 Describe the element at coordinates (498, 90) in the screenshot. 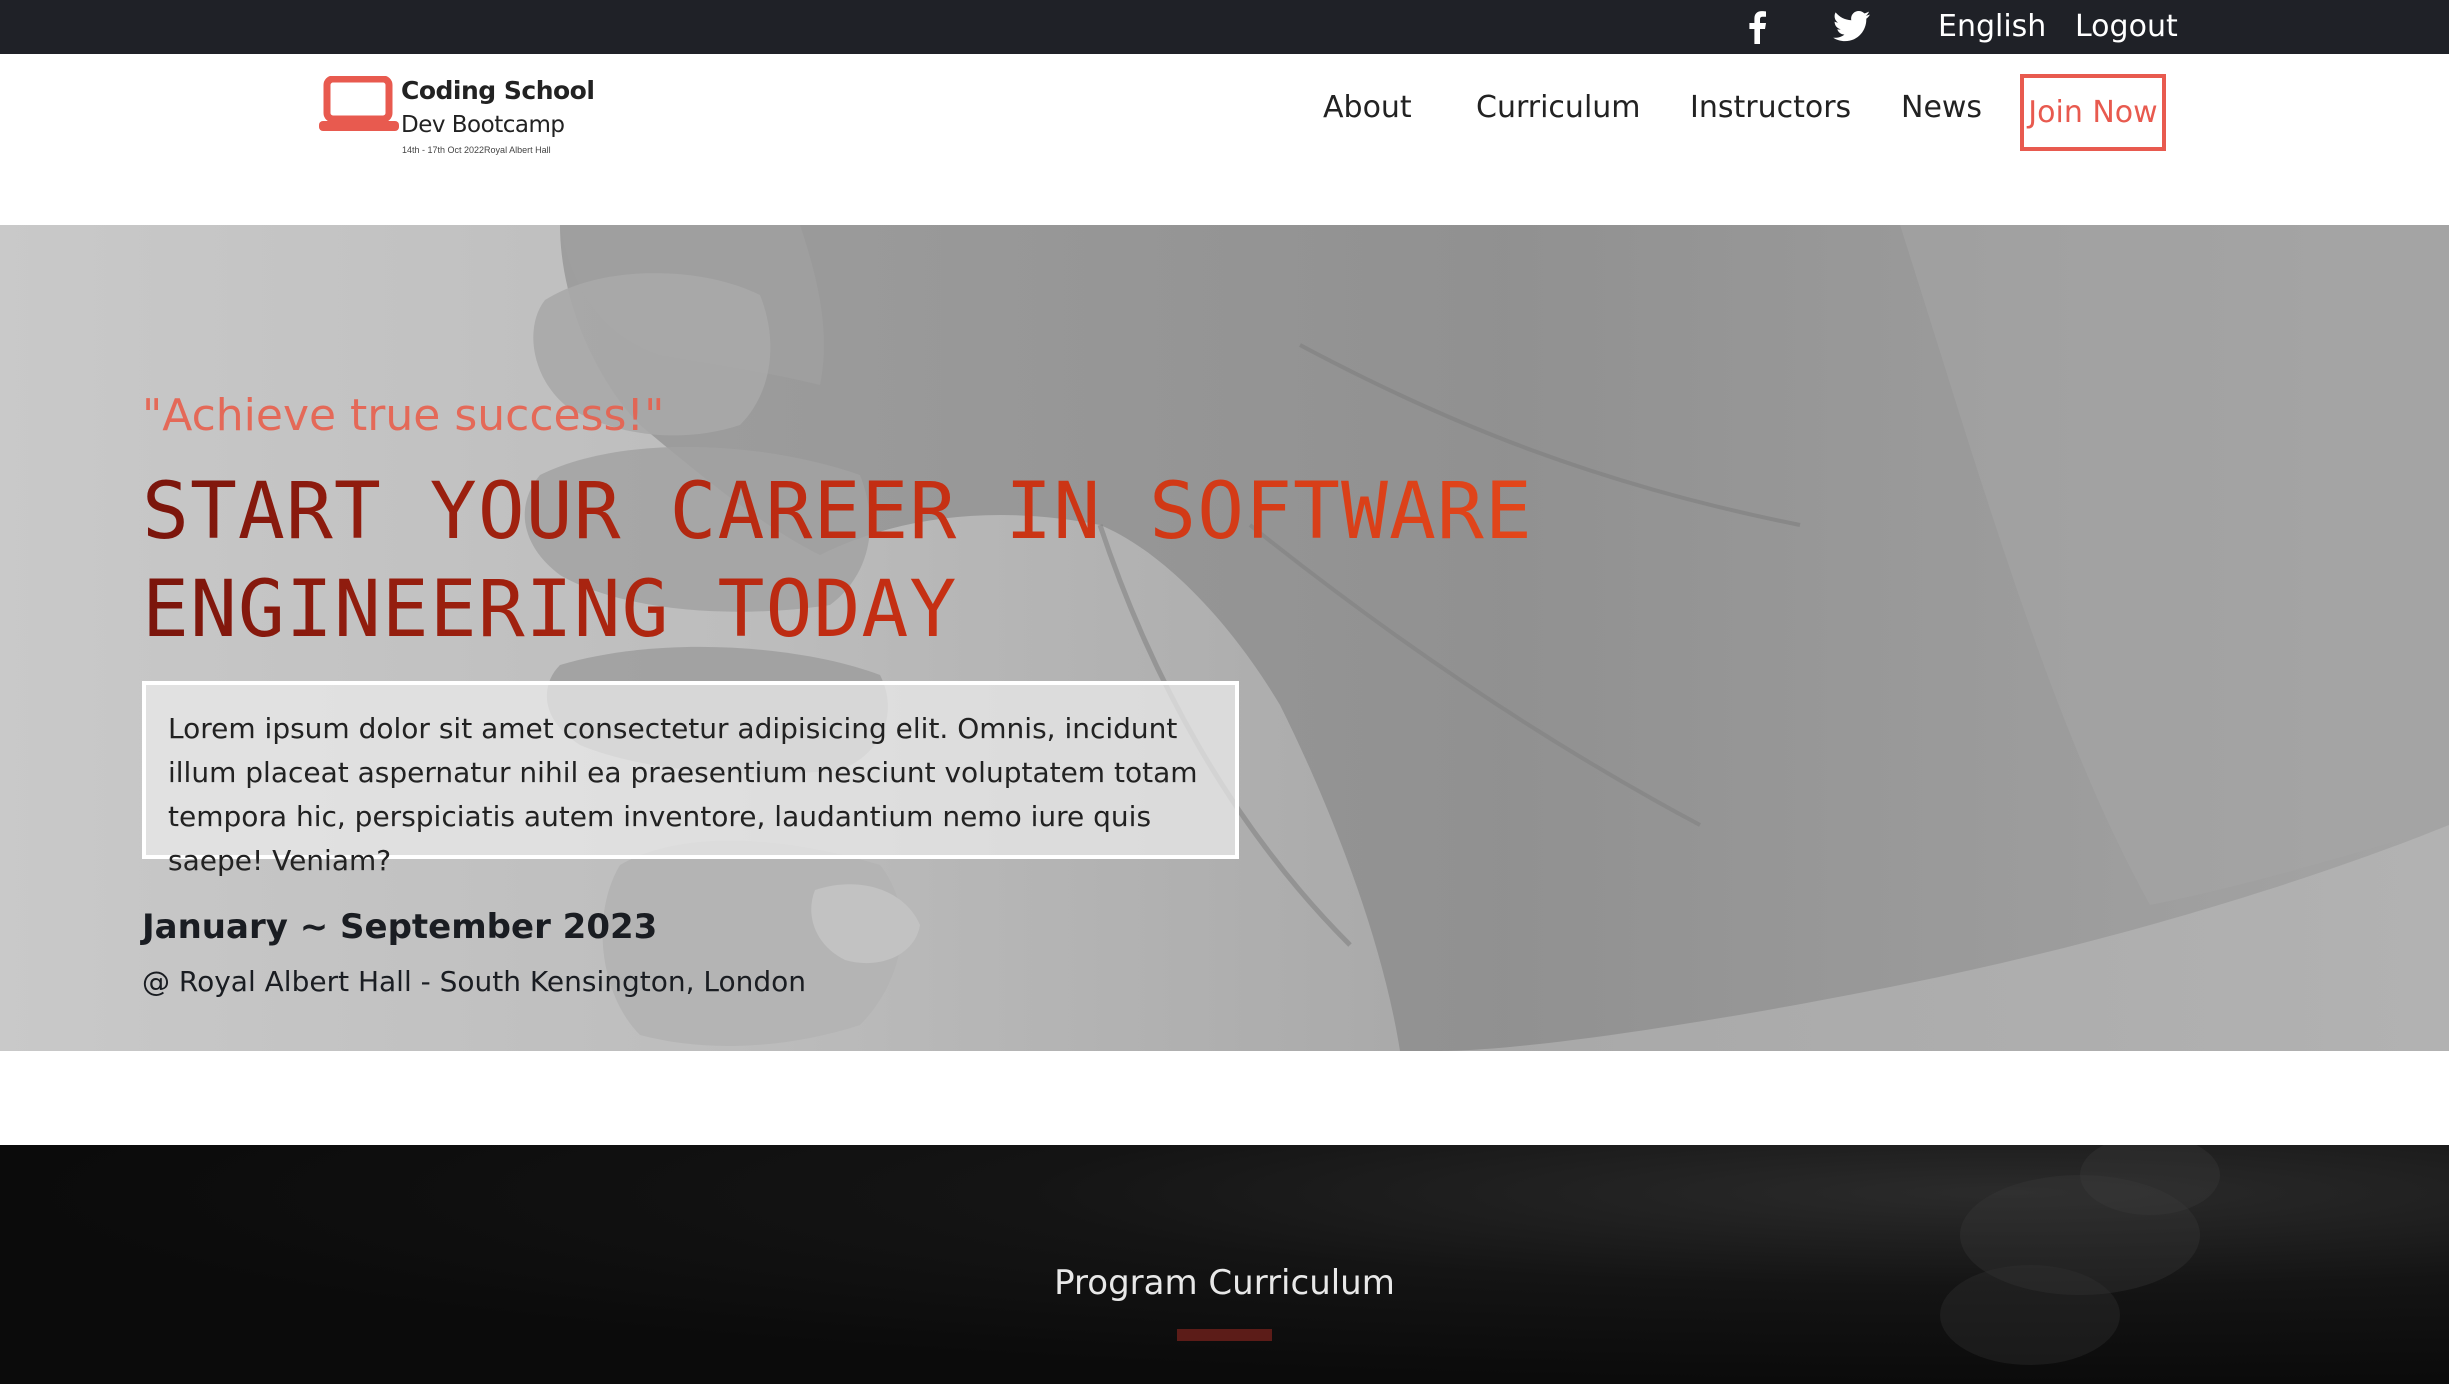

I see `logo-school-name: Coding School` at that location.